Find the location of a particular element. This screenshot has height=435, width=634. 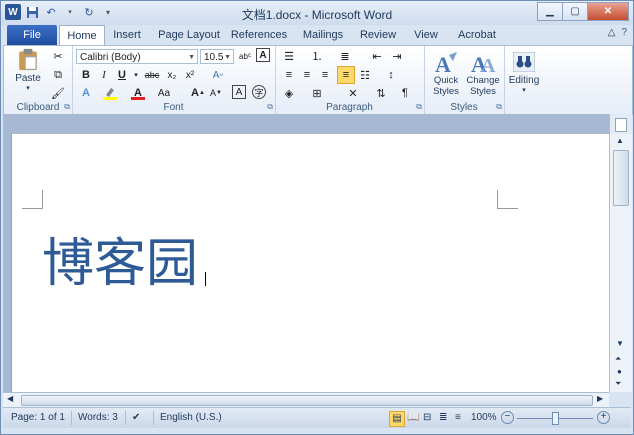

sort-icon: ⇅ is located at coordinates (381, 93).